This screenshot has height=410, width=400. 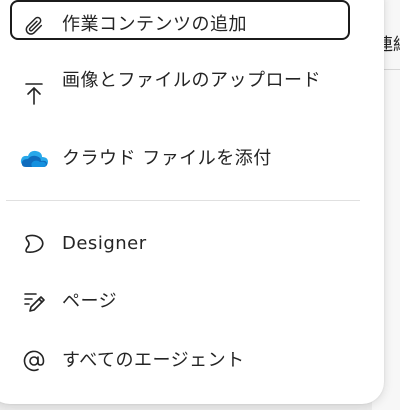 I want to click on menu-item-all-agents: すべてのエージェント, so click(x=181, y=361).